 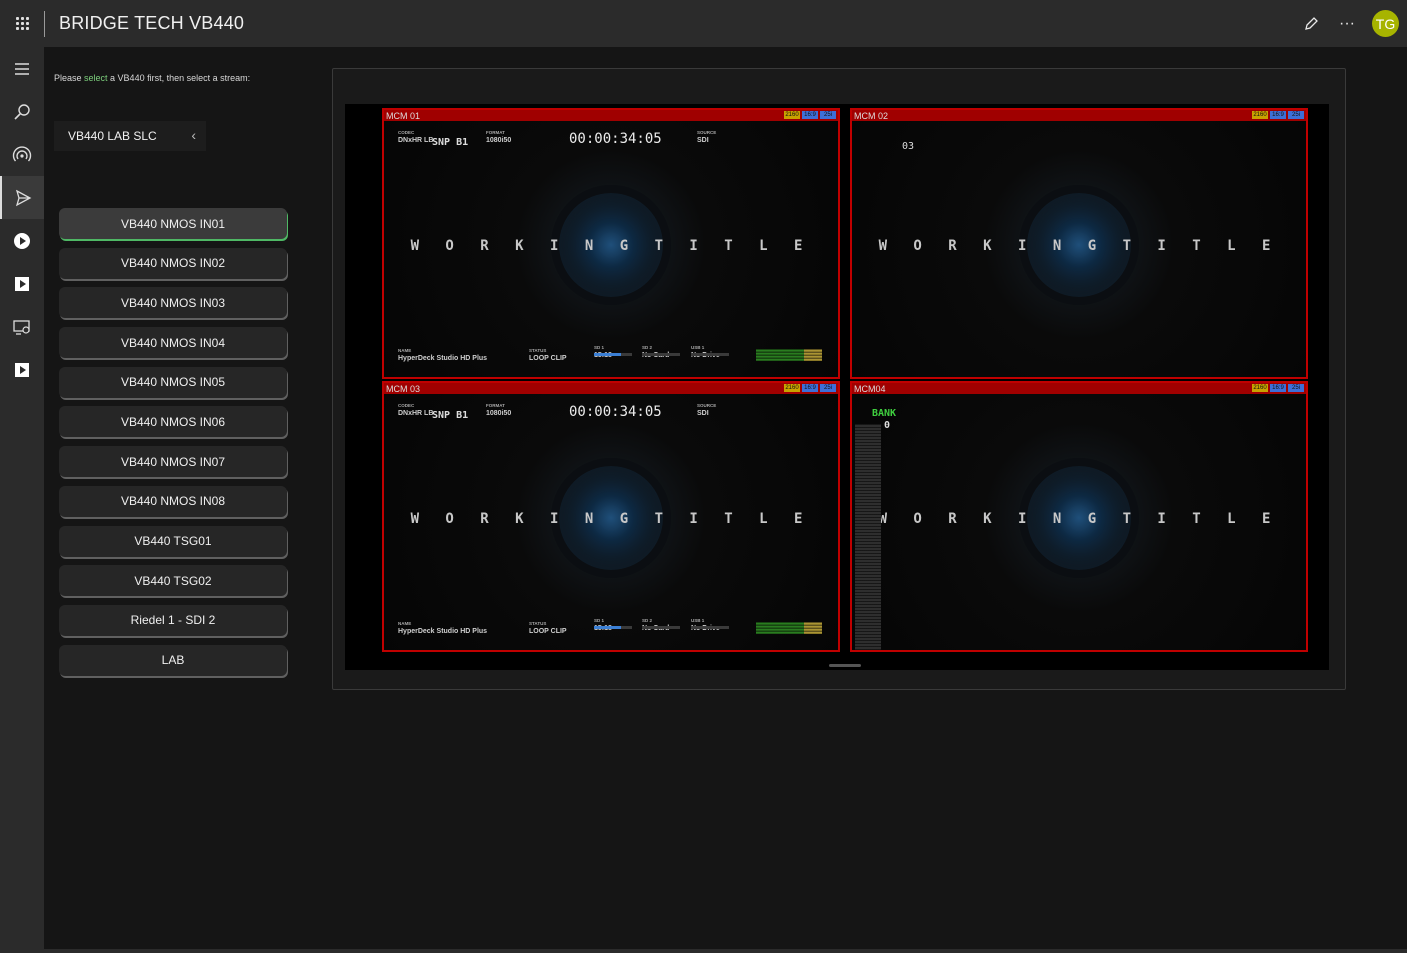 What do you see at coordinates (173, 303) in the screenshot?
I see `stream-button: VB440 NMOS IN03` at bounding box center [173, 303].